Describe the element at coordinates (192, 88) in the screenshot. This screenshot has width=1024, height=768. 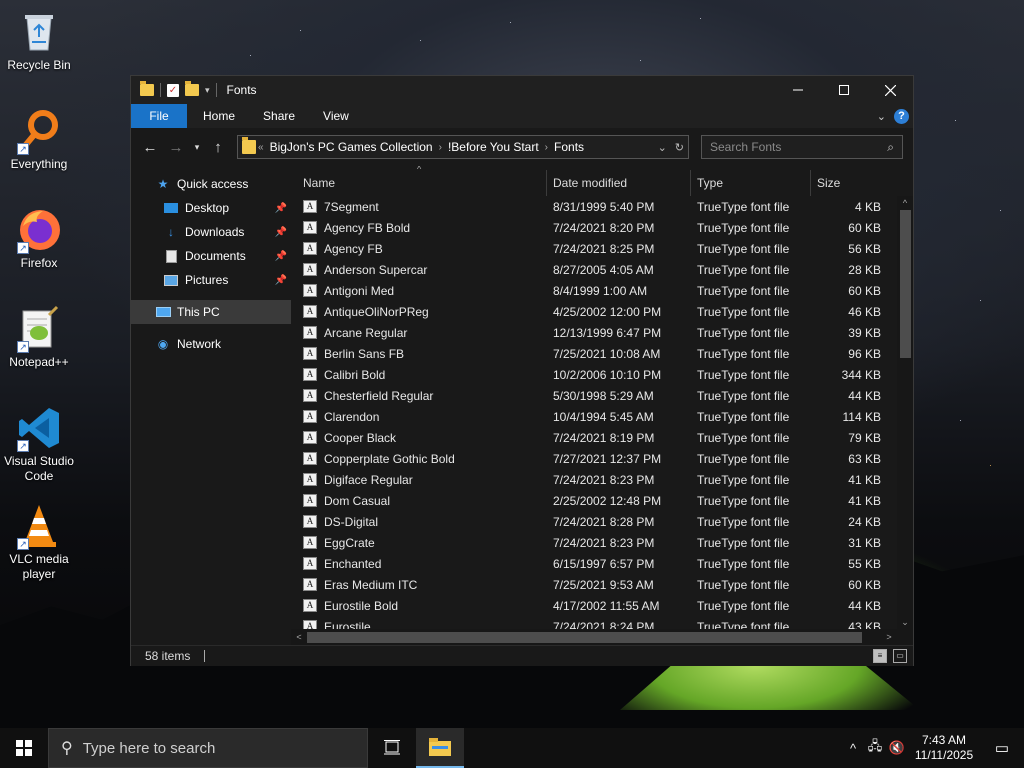
I see `new-folder-icon` at that location.